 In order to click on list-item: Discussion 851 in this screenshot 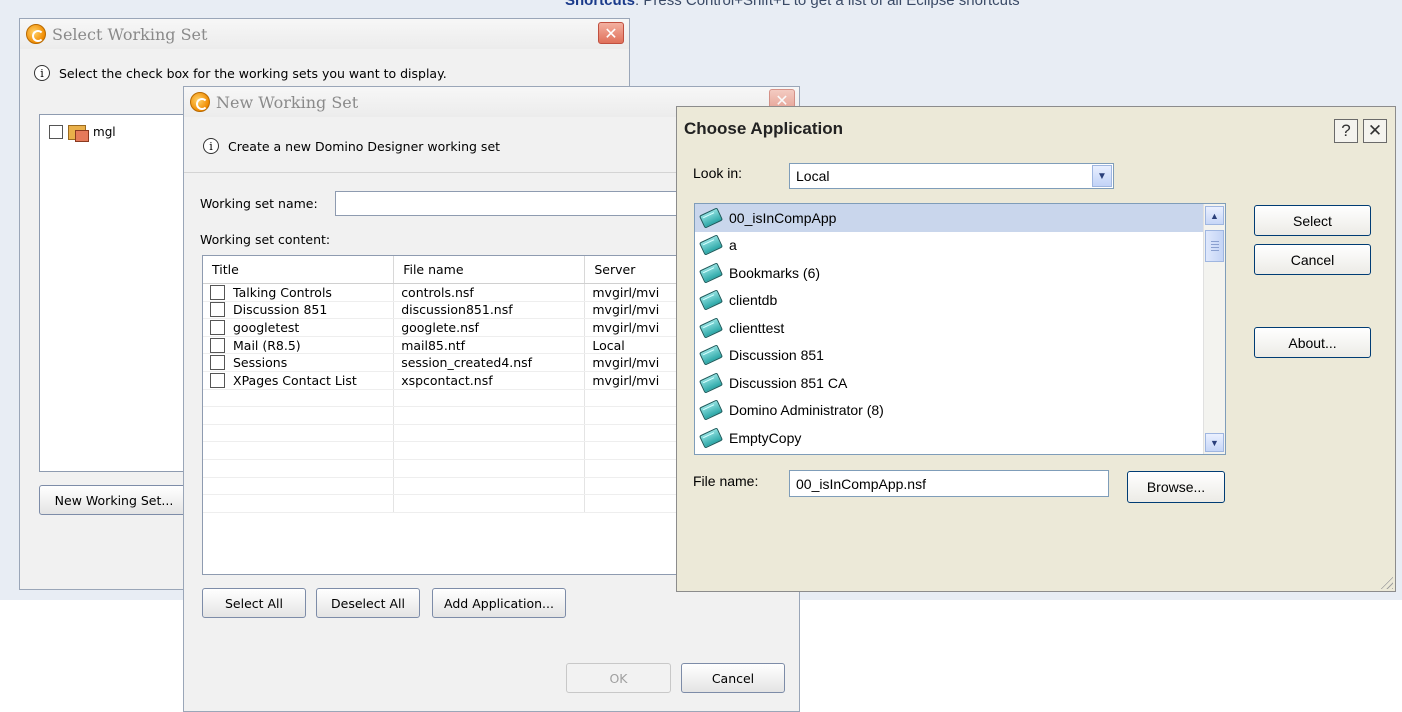, I will do `click(960, 356)`.